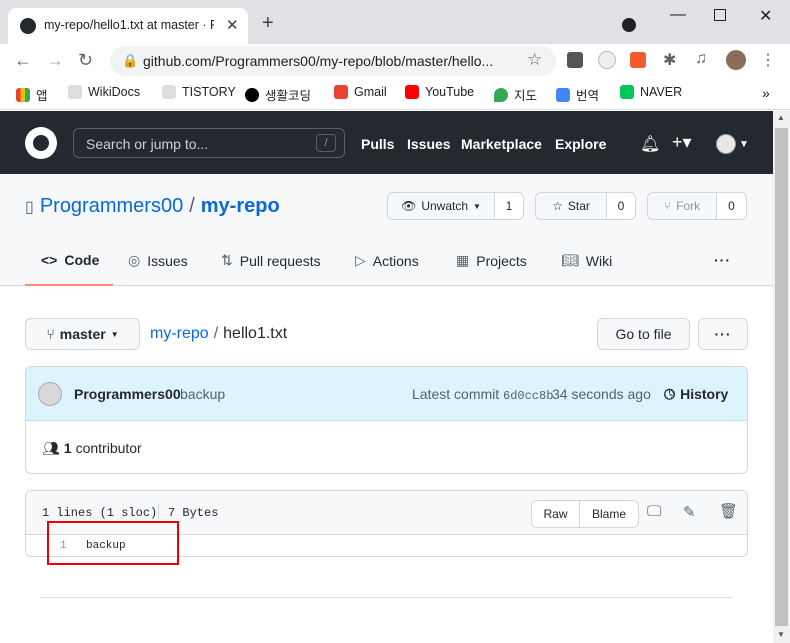 Image resolution: width=790 pixels, height=643 pixels. Describe the element at coordinates (765, 16) in the screenshot. I see `close-window-icon: ✕` at that location.